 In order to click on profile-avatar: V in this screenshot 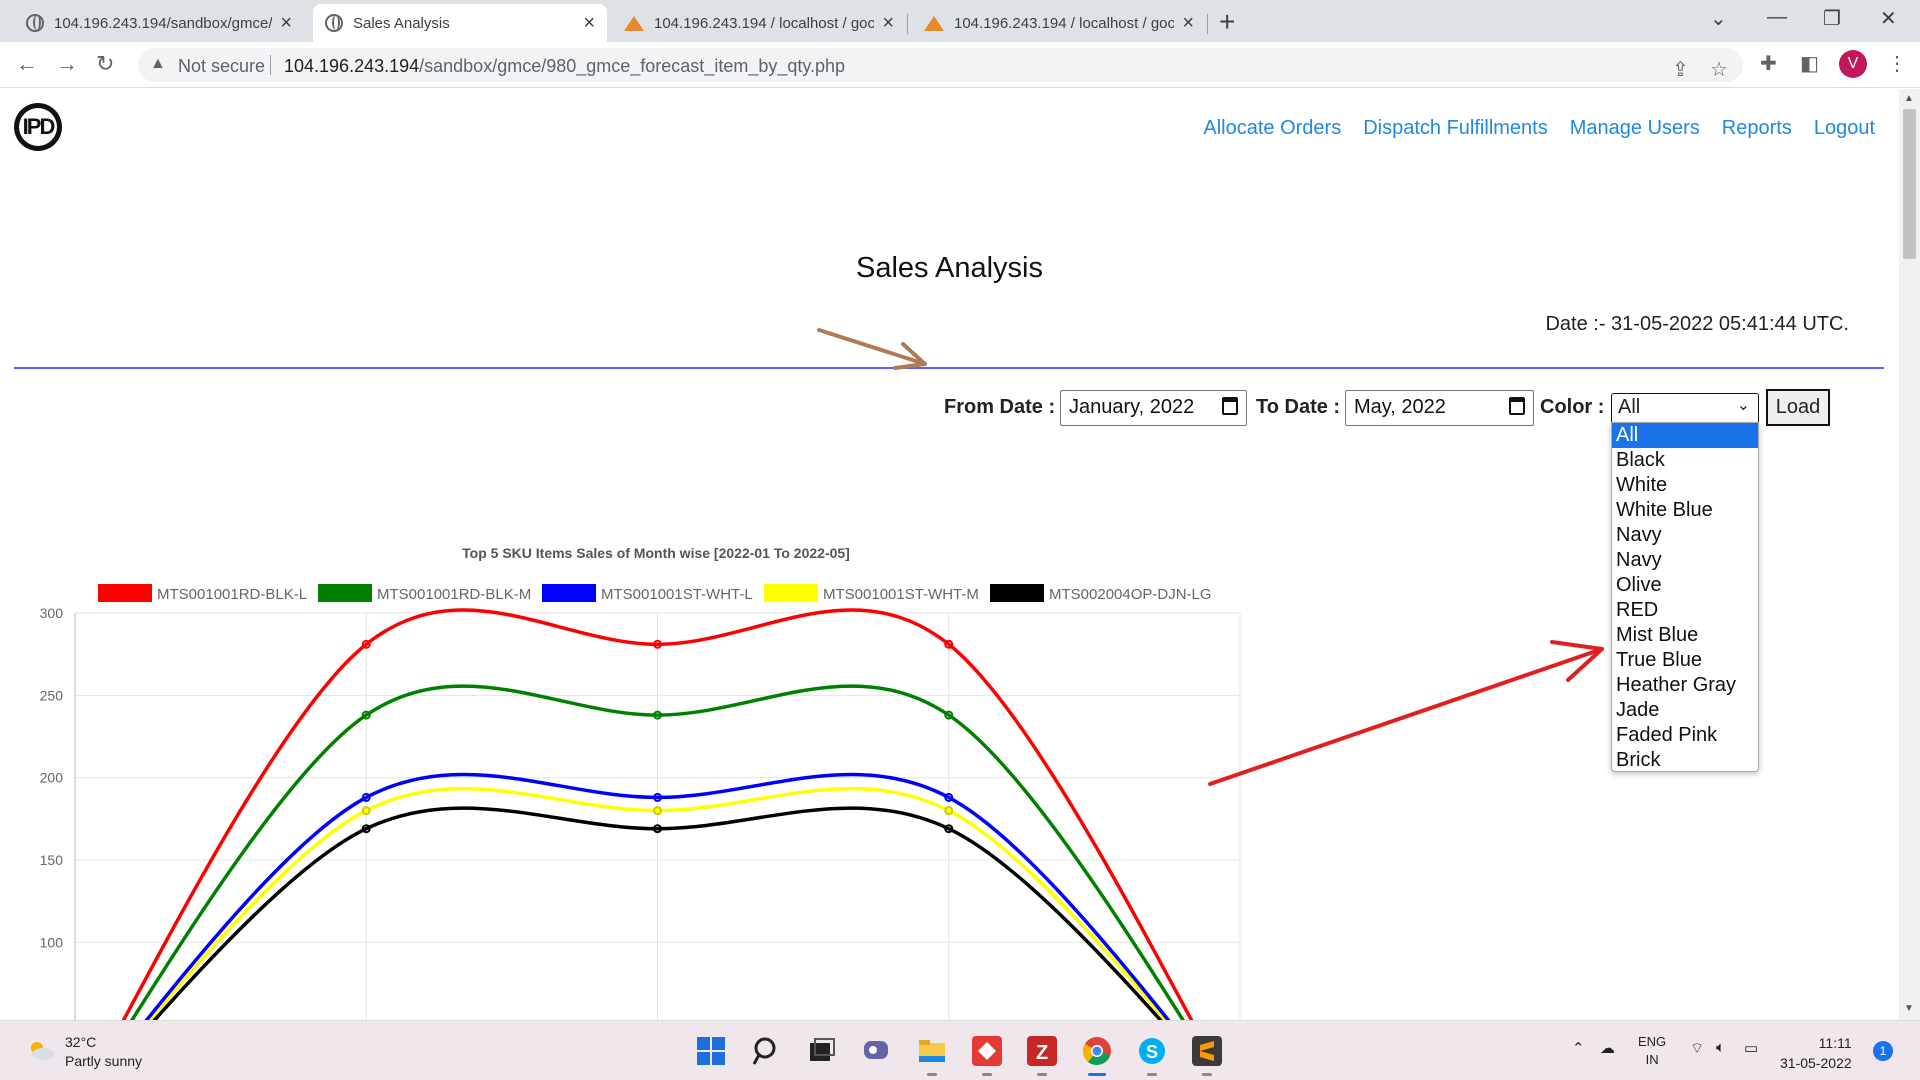, I will do `click(1853, 64)`.